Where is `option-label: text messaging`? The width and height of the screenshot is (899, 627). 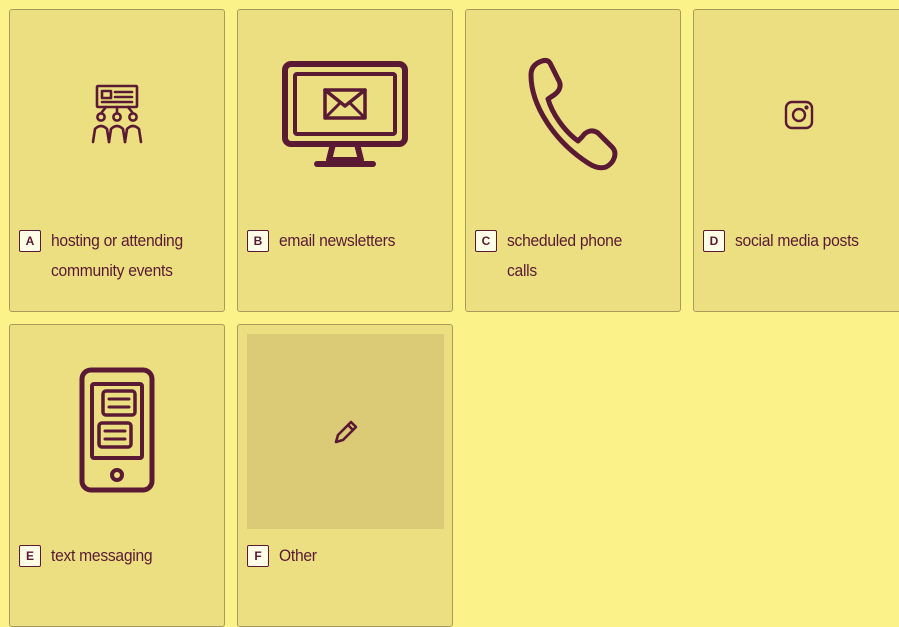
option-label: text messaging is located at coordinates (102, 555).